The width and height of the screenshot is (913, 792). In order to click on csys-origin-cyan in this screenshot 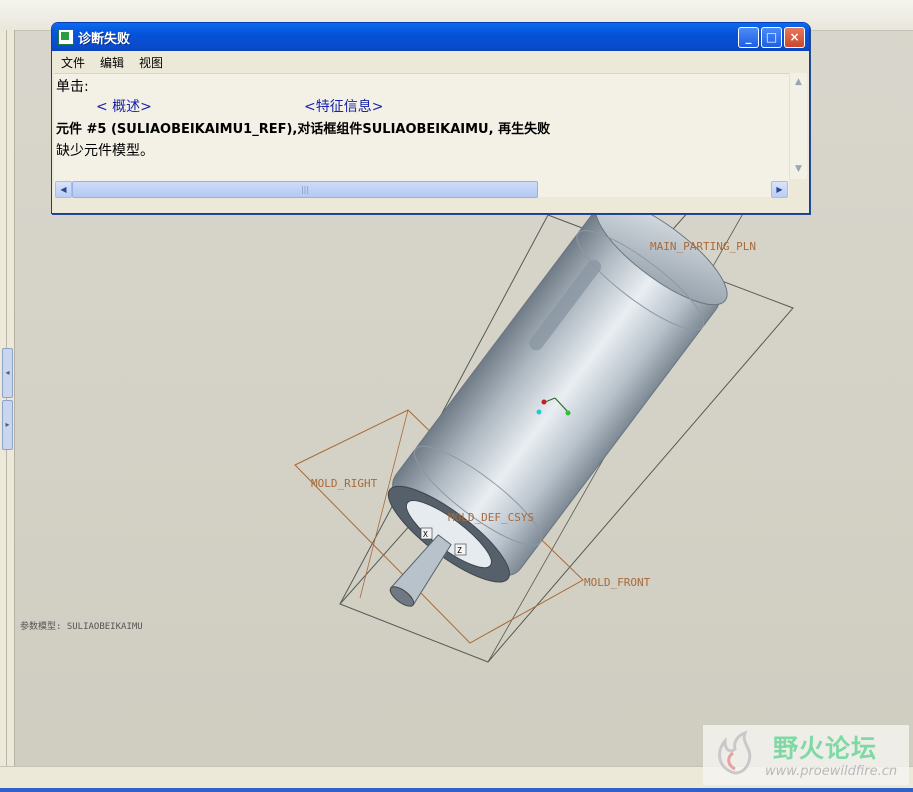, I will do `click(539, 412)`.